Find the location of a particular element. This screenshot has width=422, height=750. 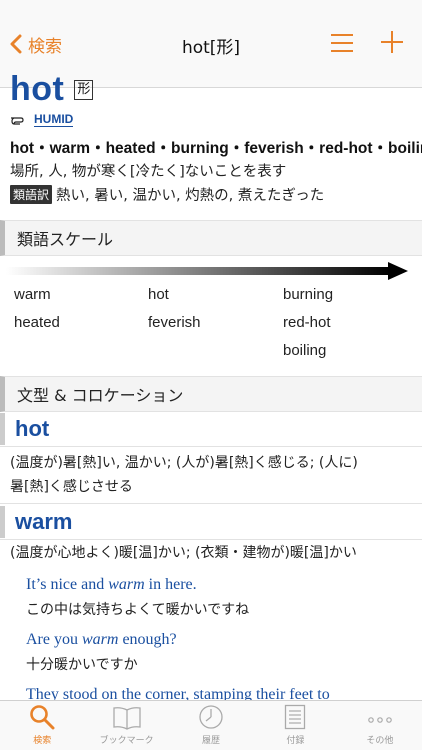

collocation-section-title: 文型 & コロケーション is located at coordinates (100, 395).